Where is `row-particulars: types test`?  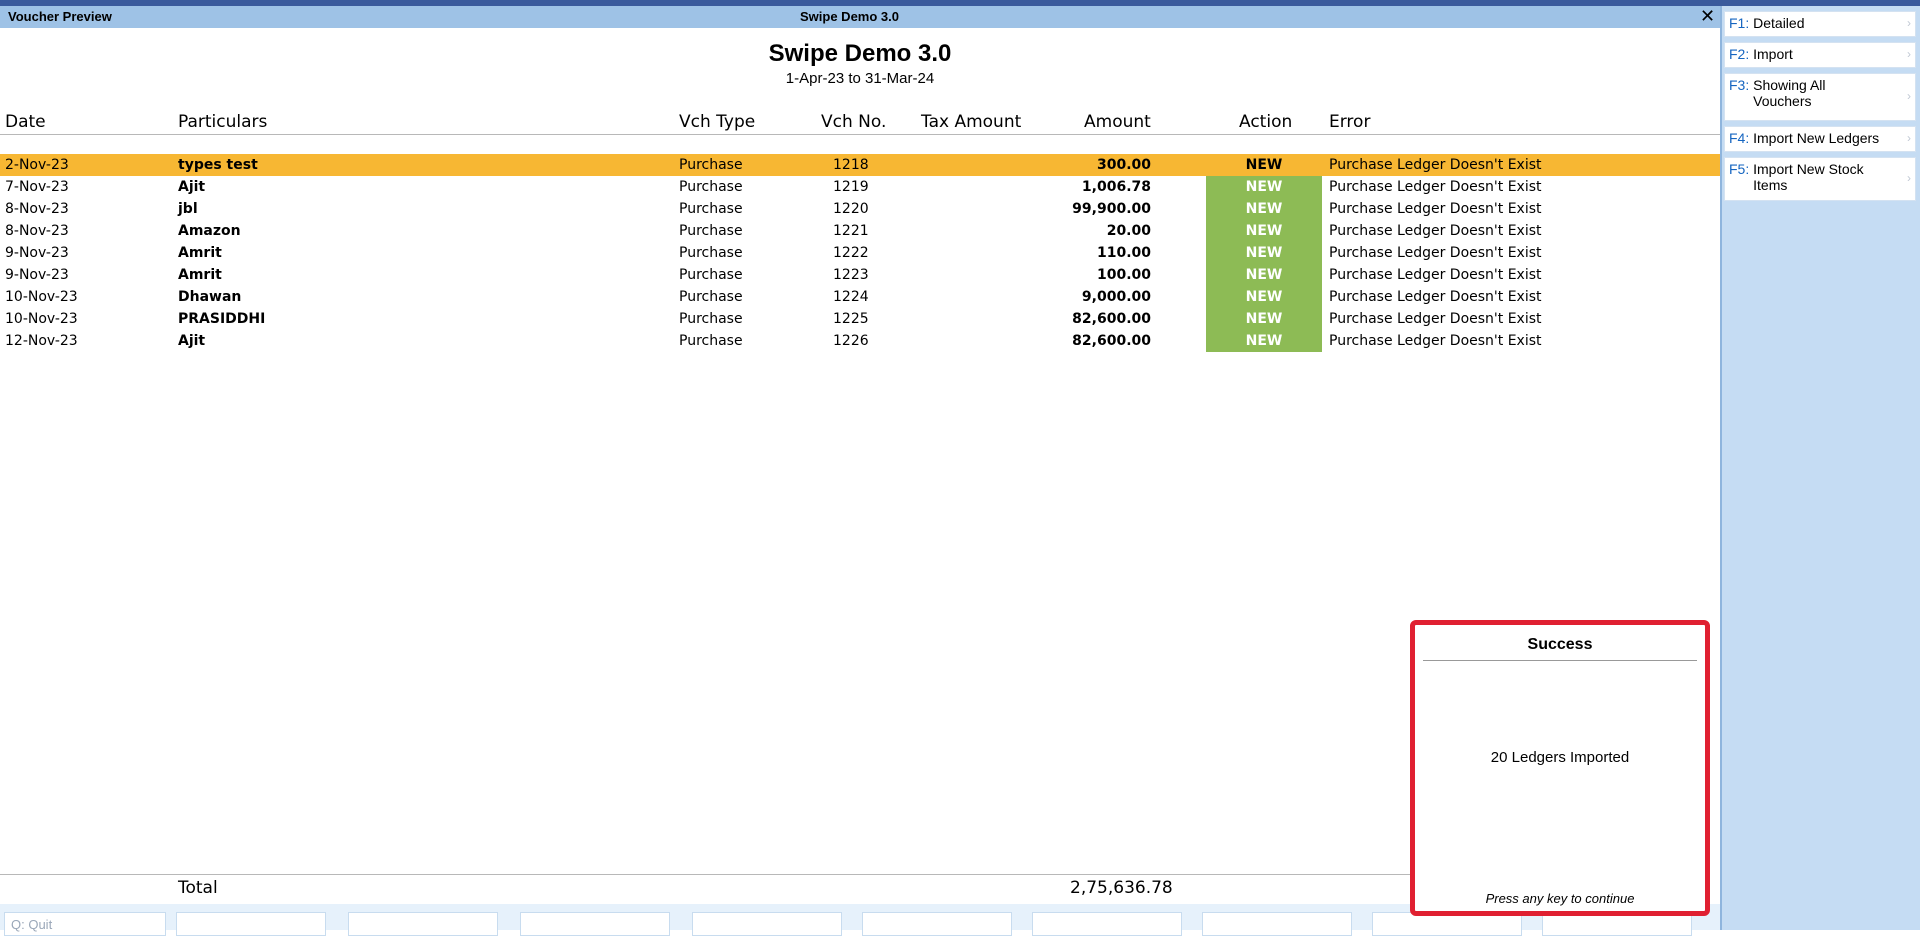 row-particulars: types test is located at coordinates (218, 165).